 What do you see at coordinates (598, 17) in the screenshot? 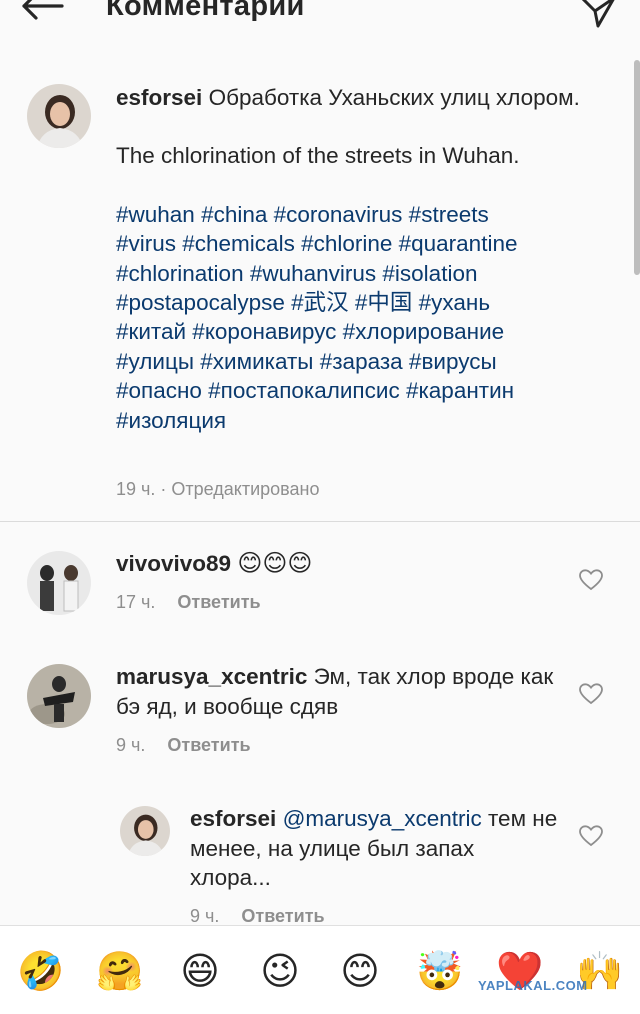
I see `paper-plane-icon` at bounding box center [598, 17].